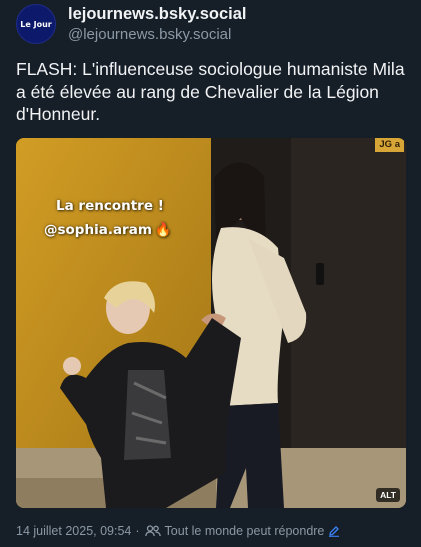  I want to click on reply-setting-label: Tout le monde peut répondre, so click(245, 531).